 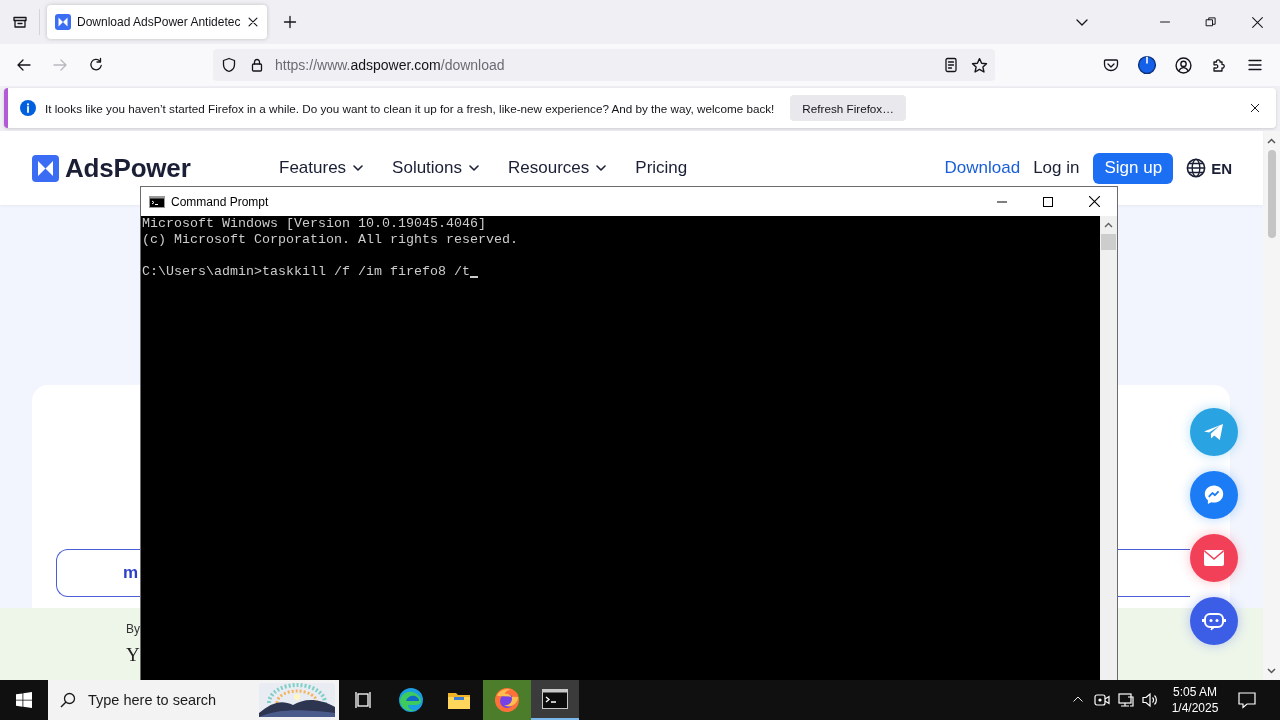 I want to click on address-field: https://www.adspower.com/download, so click(x=604, y=65).